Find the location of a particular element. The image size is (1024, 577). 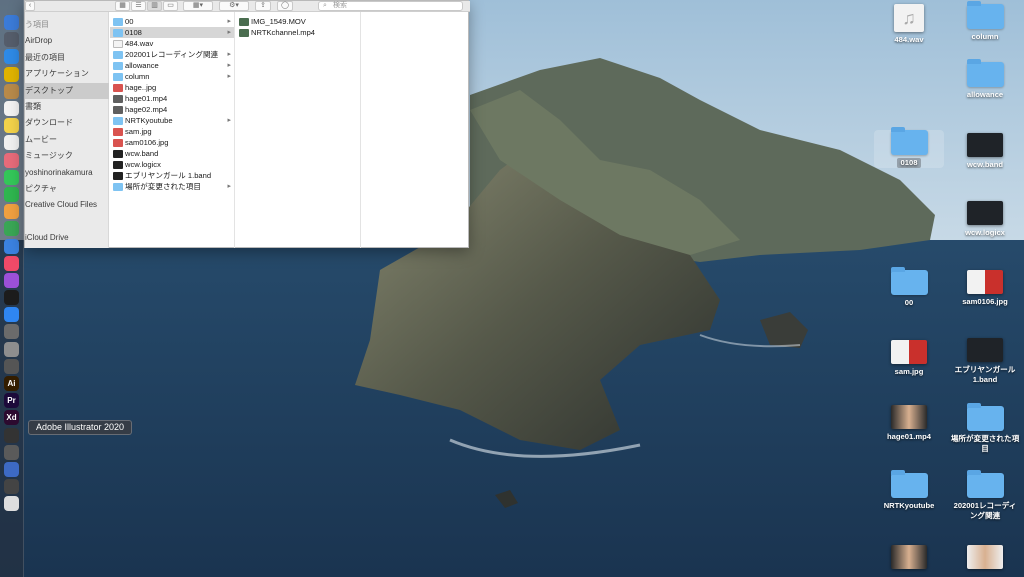

search-icon: ⌕ is located at coordinates (325, 5).